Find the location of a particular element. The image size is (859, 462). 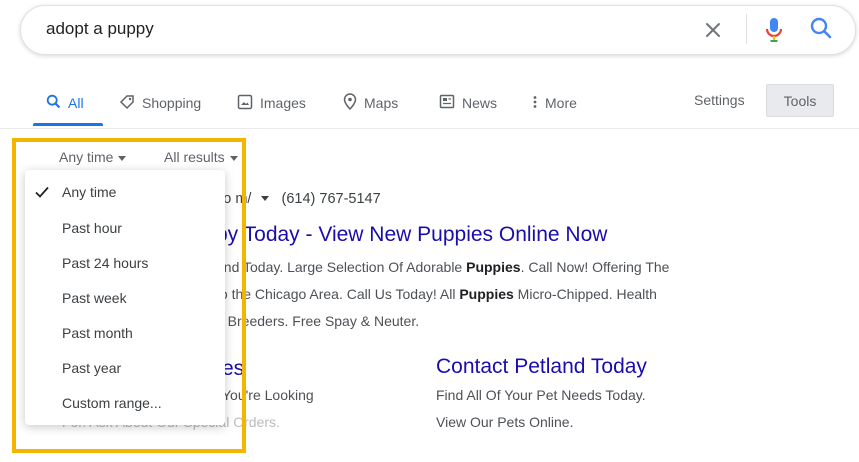

tab-label: Shopping is located at coordinates (172, 103).